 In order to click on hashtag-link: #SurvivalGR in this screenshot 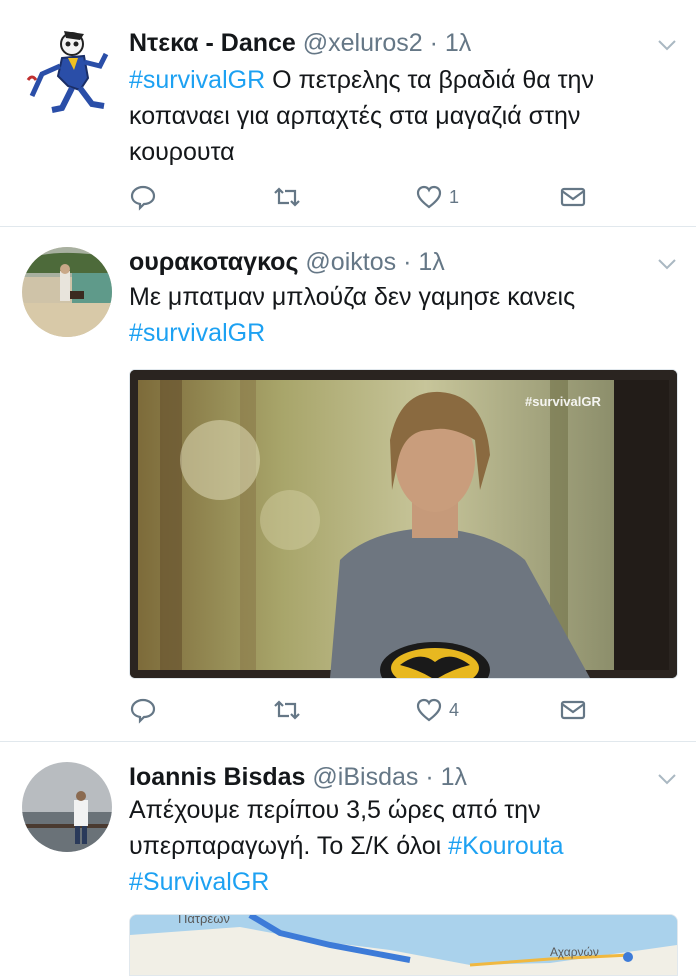, I will do `click(199, 882)`.